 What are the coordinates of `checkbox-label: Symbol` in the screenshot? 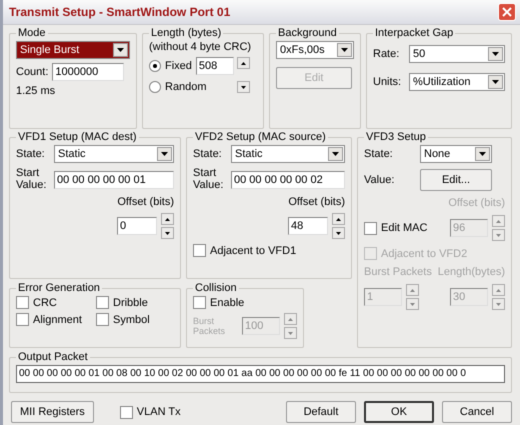 It's located at (131, 320).